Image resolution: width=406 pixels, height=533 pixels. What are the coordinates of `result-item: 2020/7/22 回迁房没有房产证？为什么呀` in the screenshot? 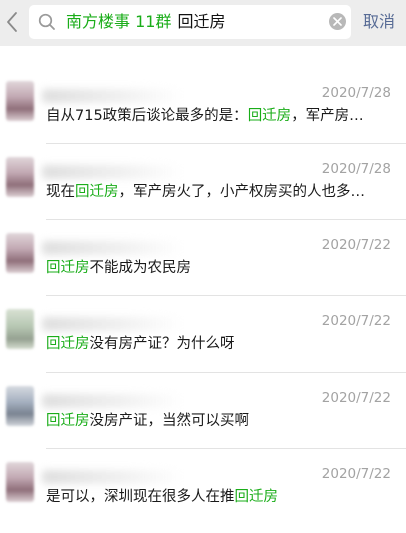 It's located at (203, 313).